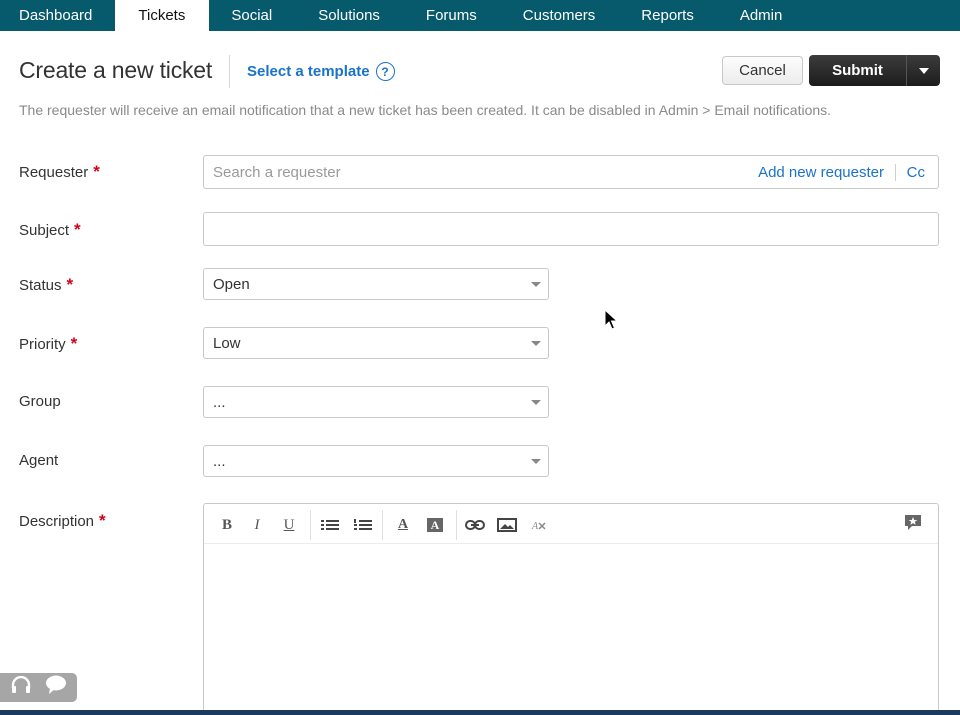  I want to click on svg-text: A, so click(535, 526).